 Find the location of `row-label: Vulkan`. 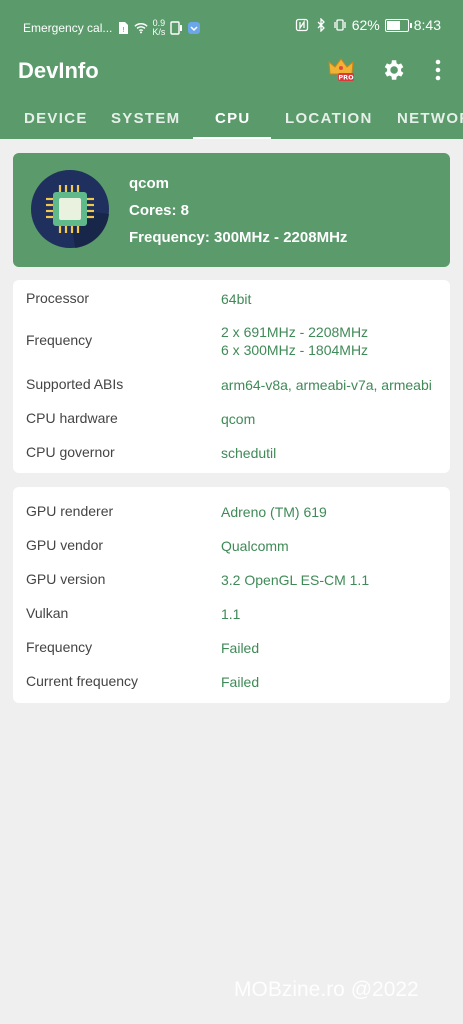

row-label: Vulkan is located at coordinates (47, 613).